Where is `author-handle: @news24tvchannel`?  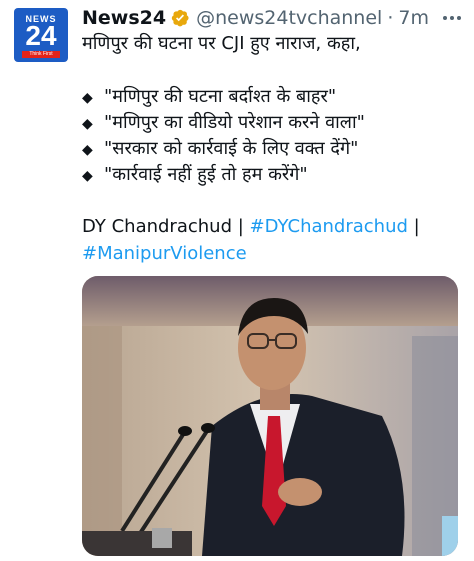
author-handle: @news24tvchannel is located at coordinates (289, 18).